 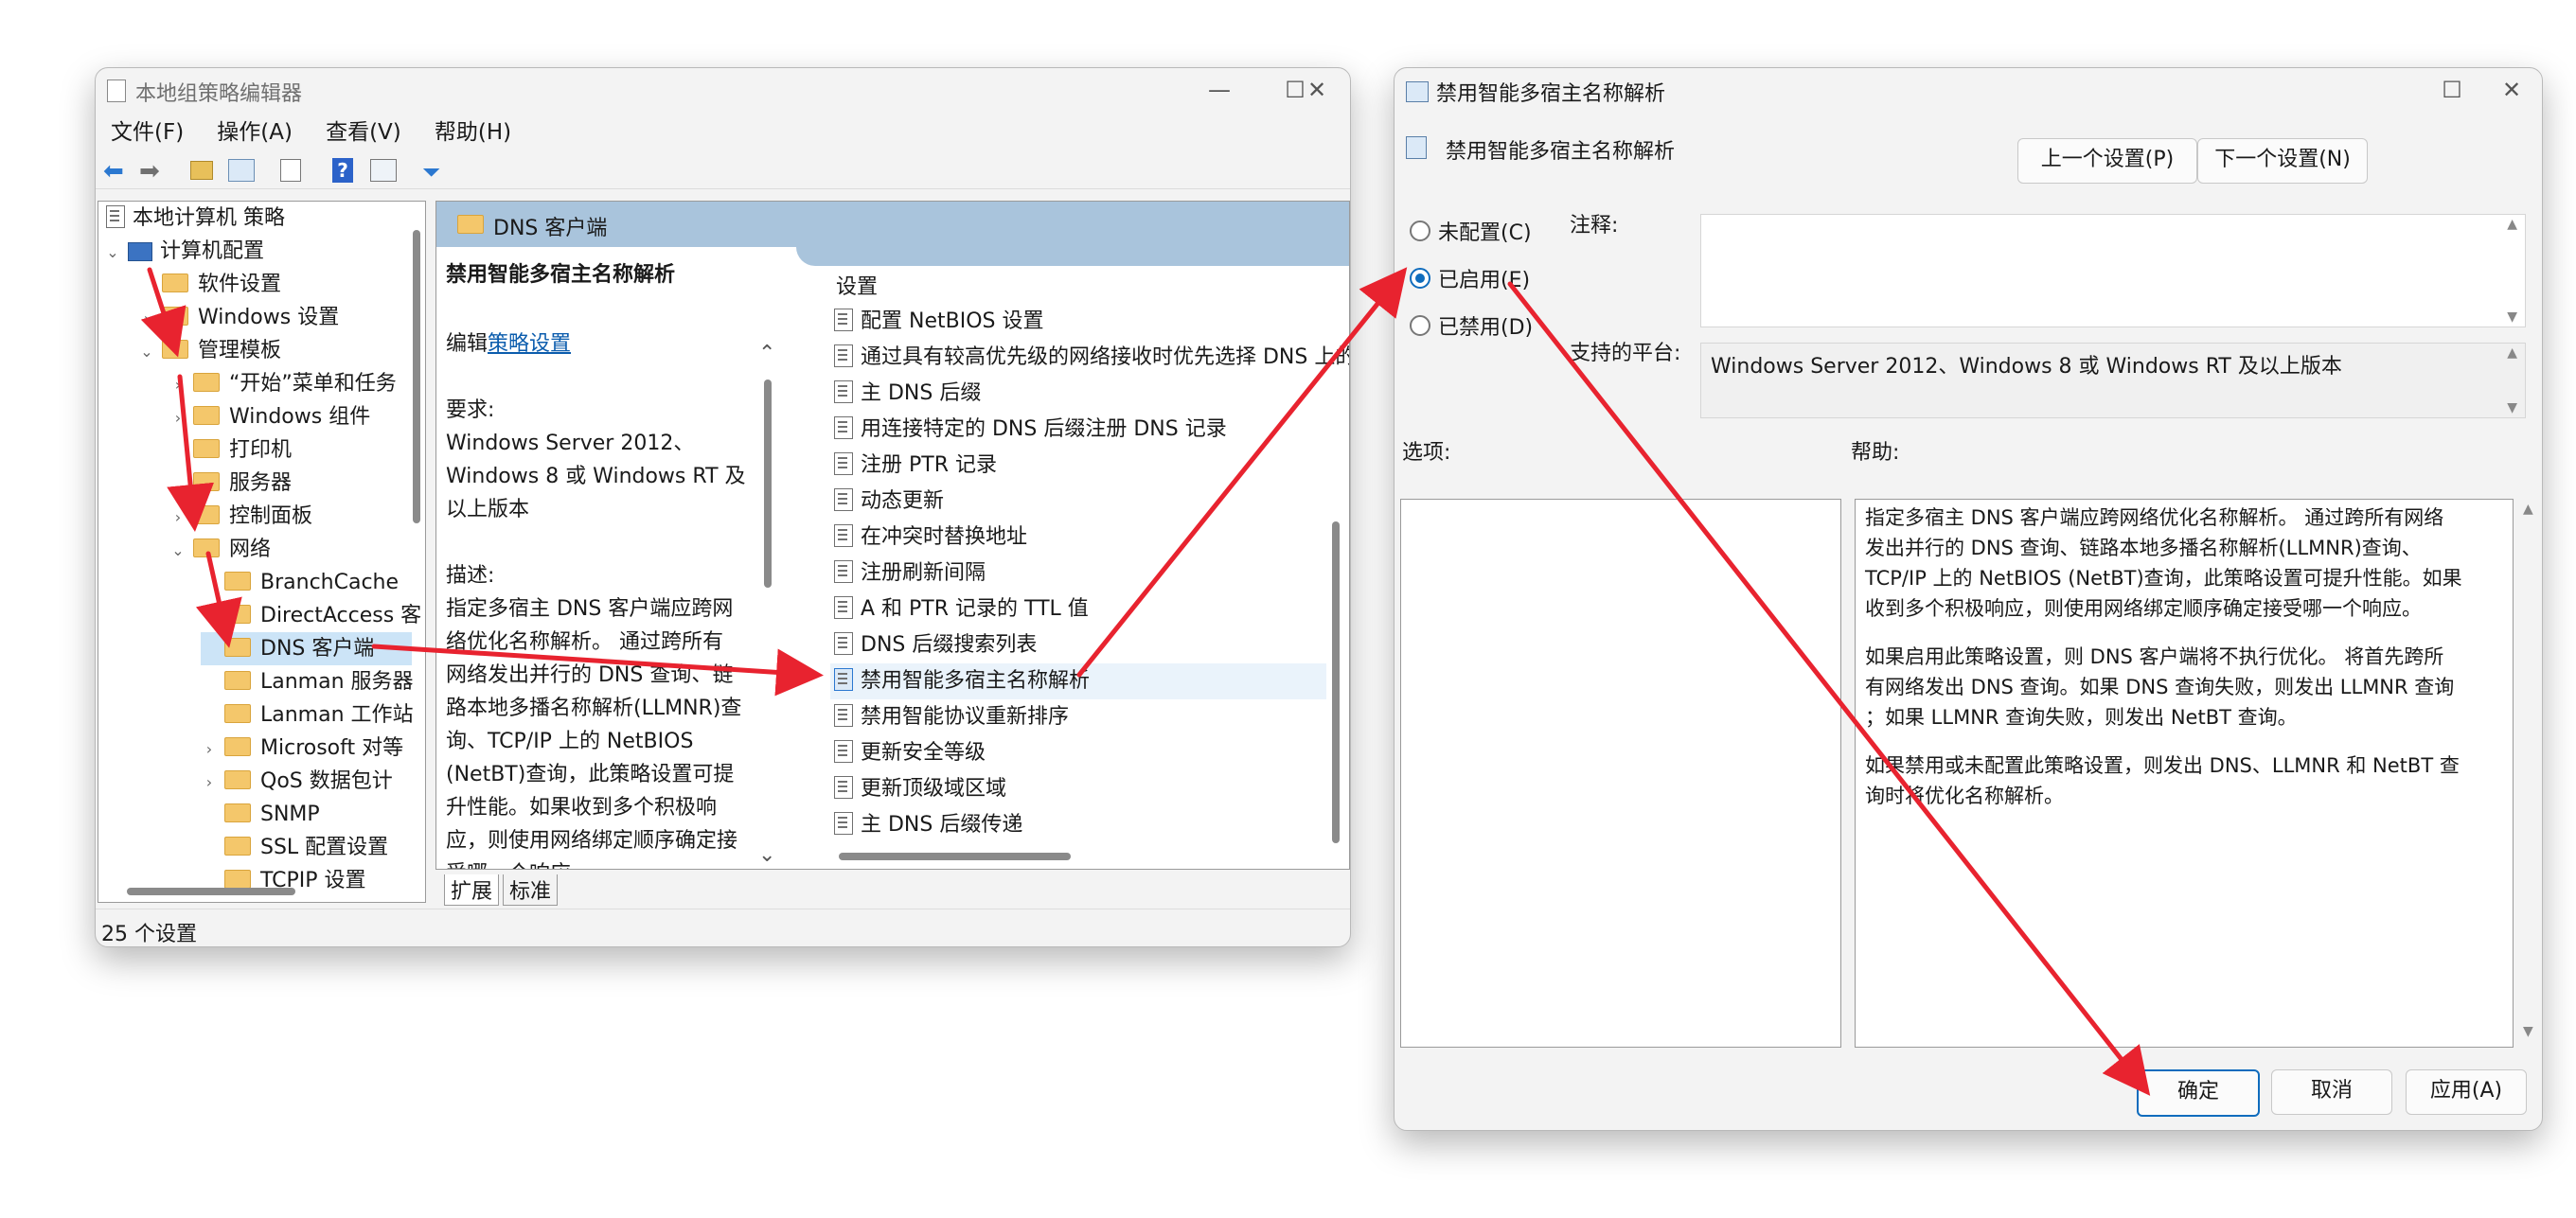 What do you see at coordinates (1242, 473) in the screenshot?
I see `arrow-to-enabled` at bounding box center [1242, 473].